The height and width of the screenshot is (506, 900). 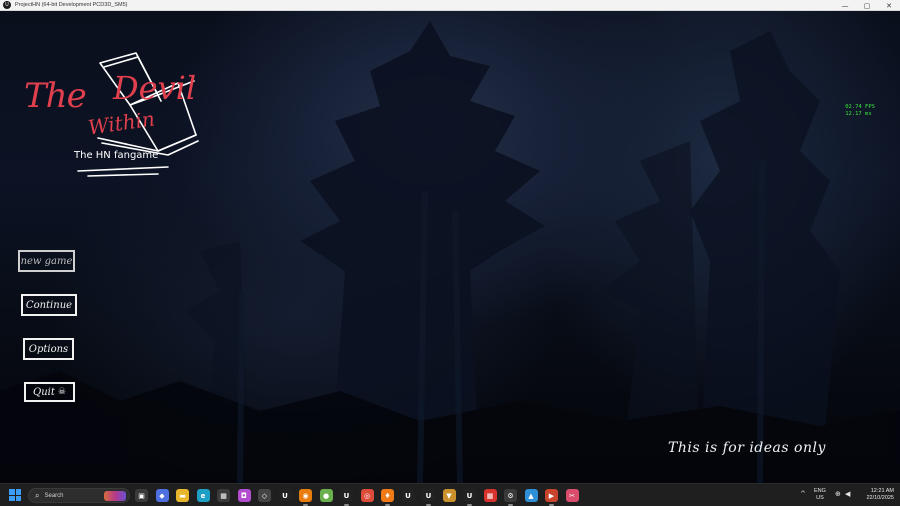 I want to click on window-title: ProjectHN (64-bit Development PCD3D_SM5), so click(x=71, y=5).